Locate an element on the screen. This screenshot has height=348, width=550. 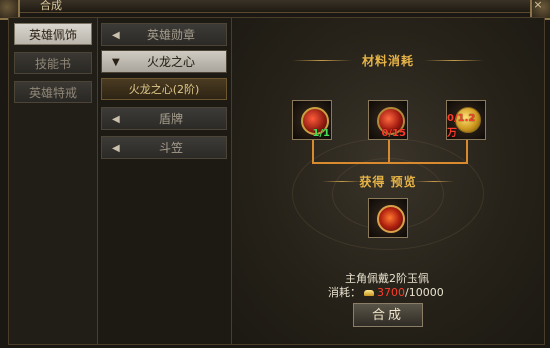
tree-item-label: 盾牌 is located at coordinates (170, 119).